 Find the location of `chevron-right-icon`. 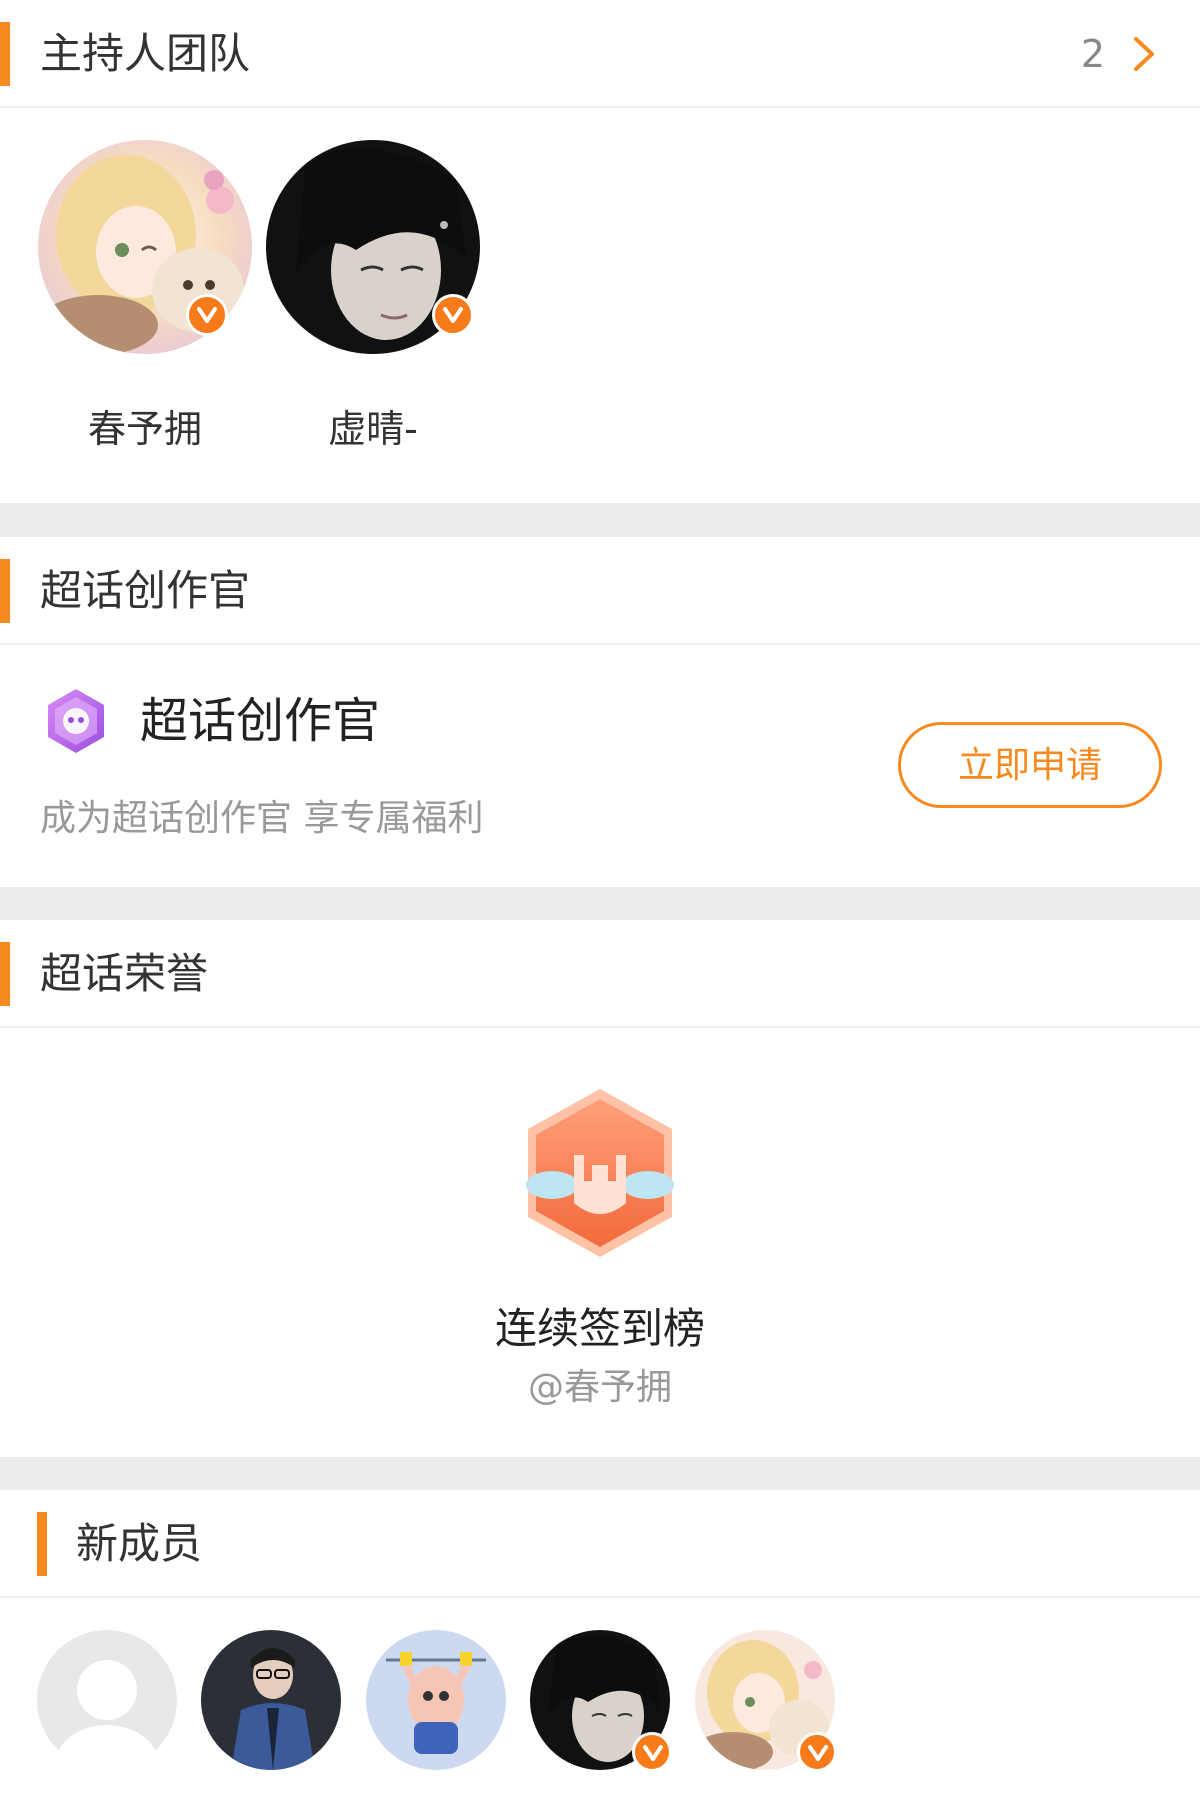

chevron-right-icon is located at coordinates (1144, 54).